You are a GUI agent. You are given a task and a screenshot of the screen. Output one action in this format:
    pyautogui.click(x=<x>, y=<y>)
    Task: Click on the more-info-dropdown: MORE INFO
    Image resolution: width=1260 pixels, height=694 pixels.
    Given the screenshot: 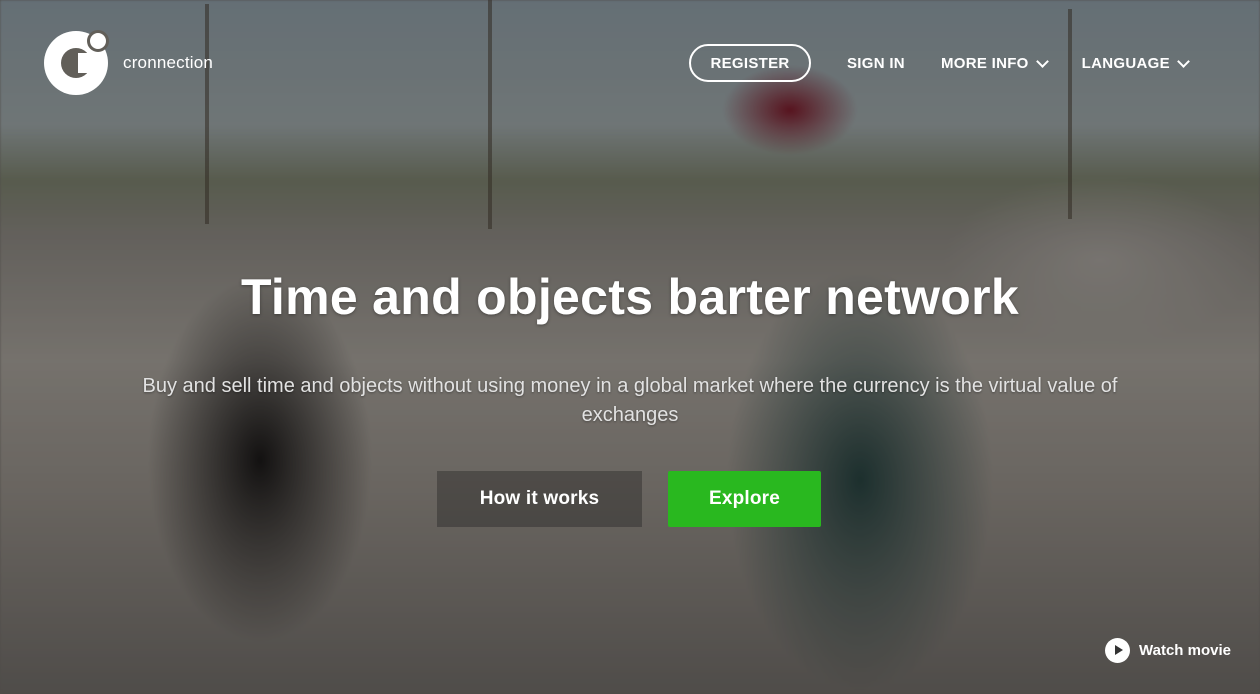 What is the action you would take?
    pyautogui.click(x=994, y=63)
    